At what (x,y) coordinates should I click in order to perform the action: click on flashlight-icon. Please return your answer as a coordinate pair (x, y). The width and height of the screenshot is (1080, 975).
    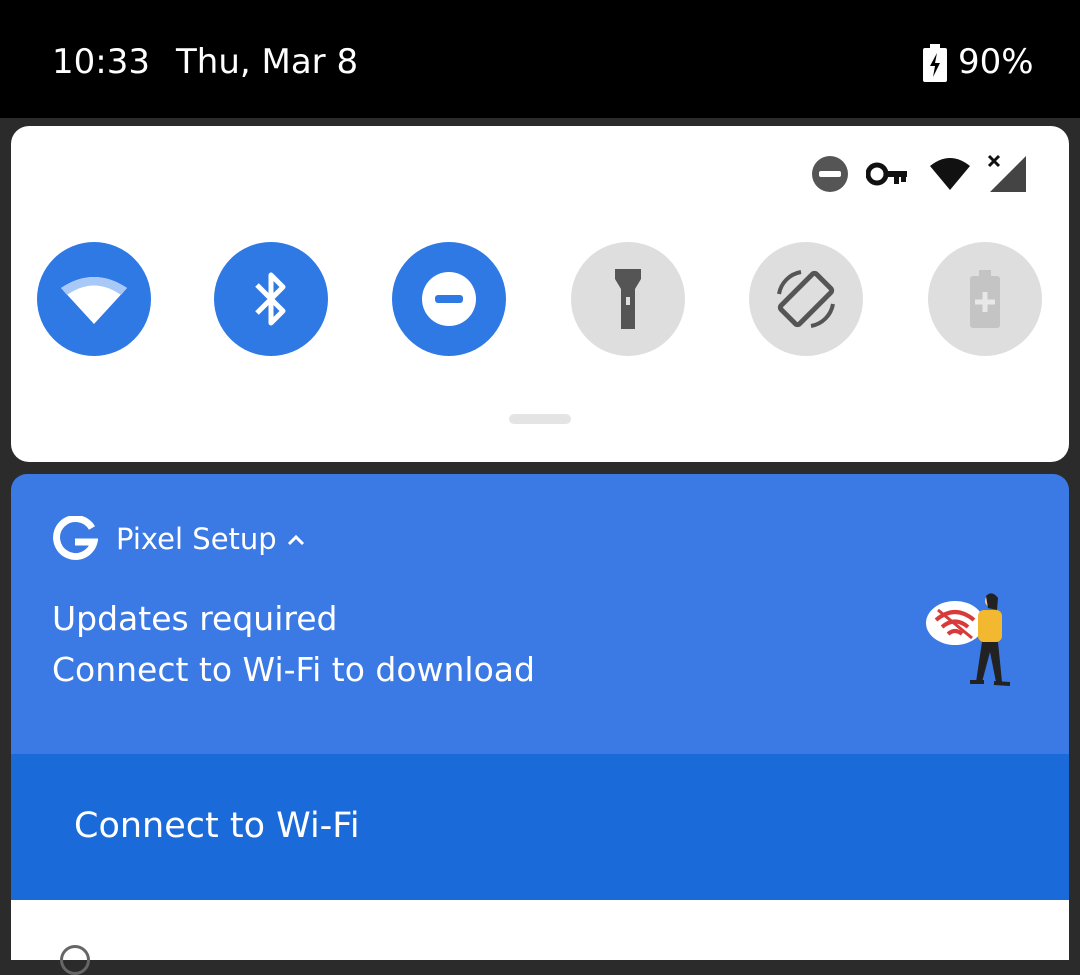
    Looking at the image, I should click on (628, 299).